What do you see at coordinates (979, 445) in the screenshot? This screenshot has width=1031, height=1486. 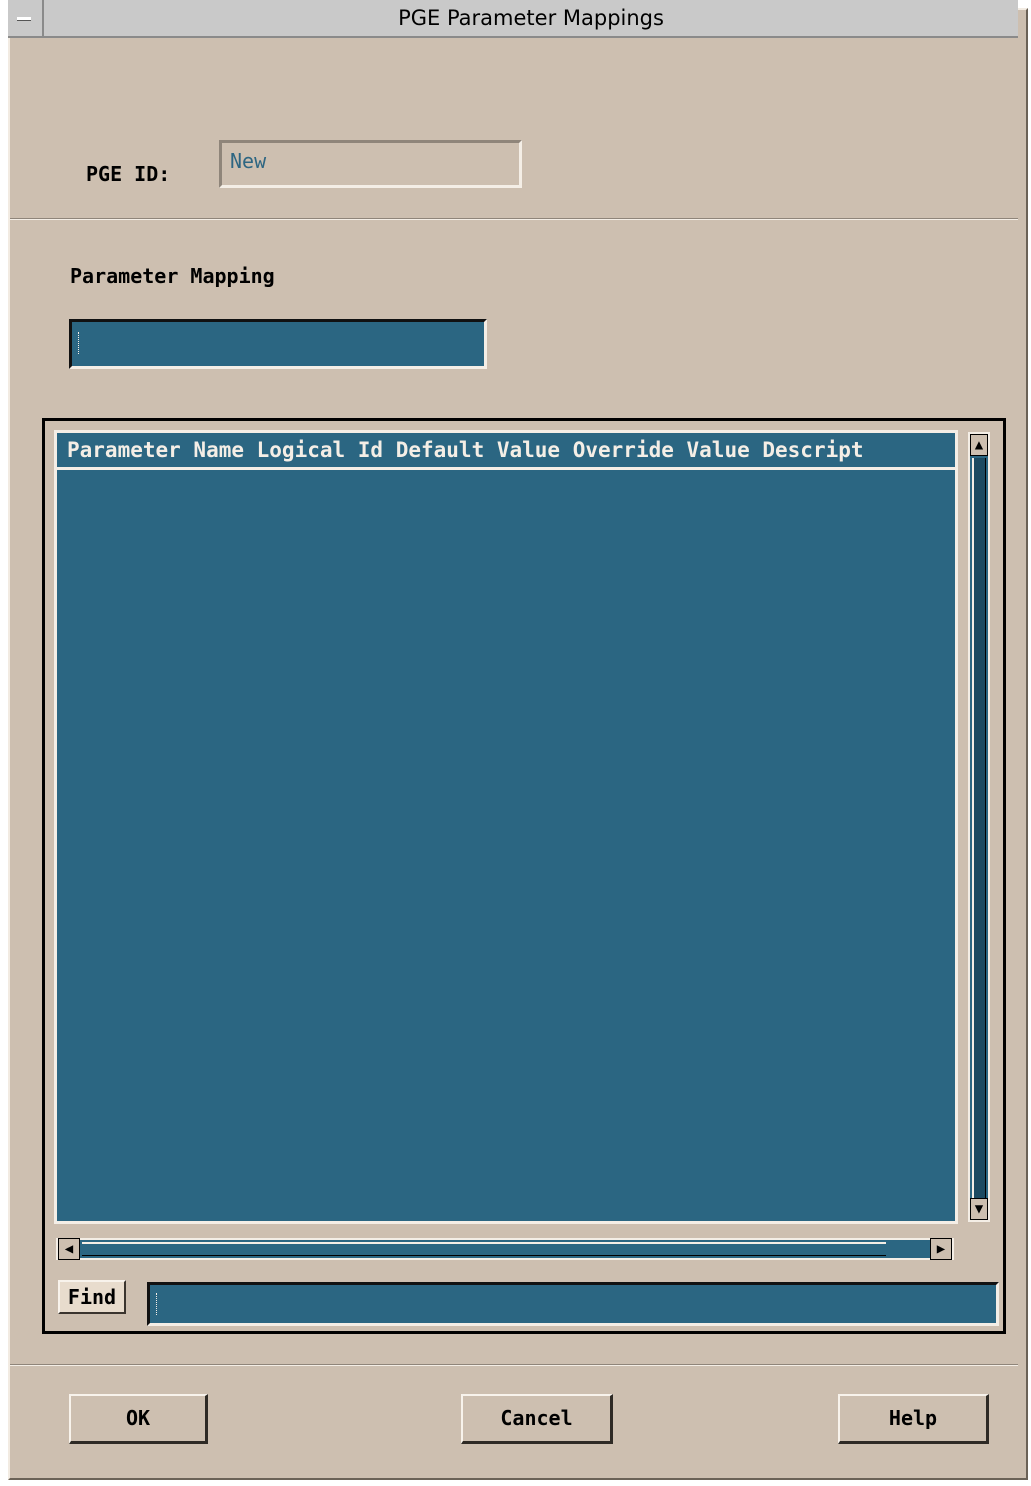 I see `scroll-up-icon: ▲` at bounding box center [979, 445].